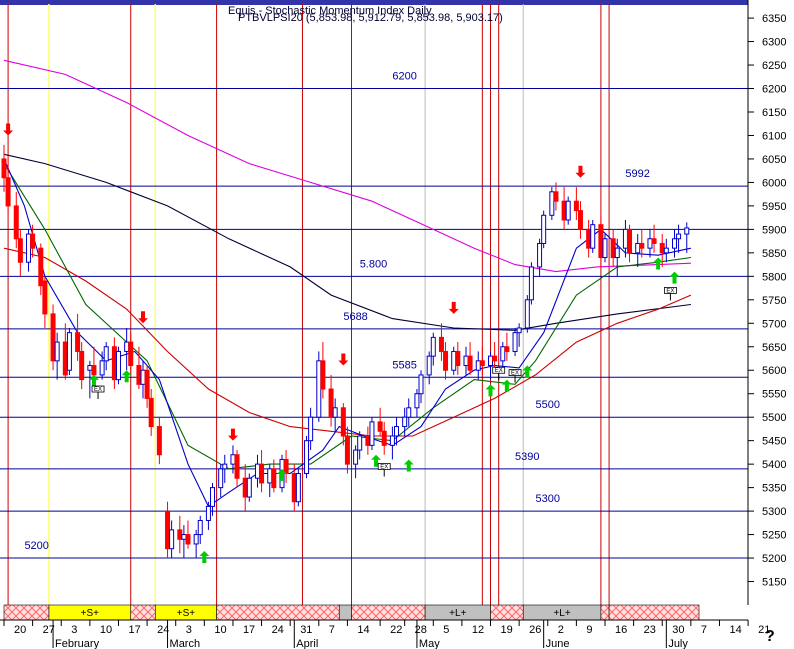  I want to click on level-label-0: 6200, so click(404, 77).